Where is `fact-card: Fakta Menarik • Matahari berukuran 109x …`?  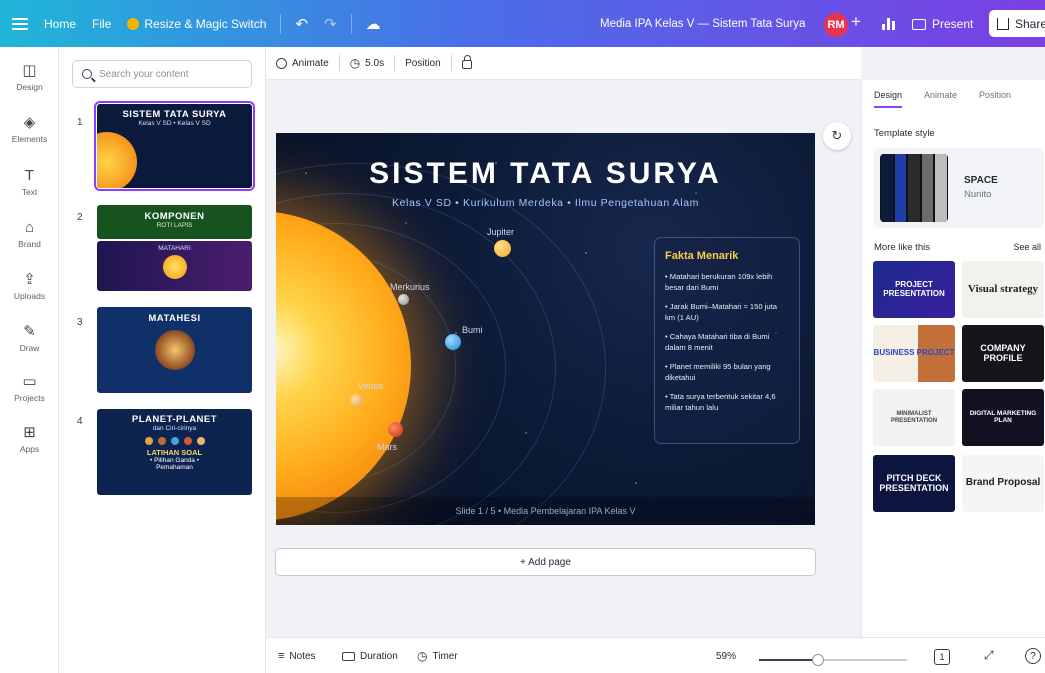
fact-card: Fakta Menarik • Matahari berukuran 109x … is located at coordinates (727, 340).